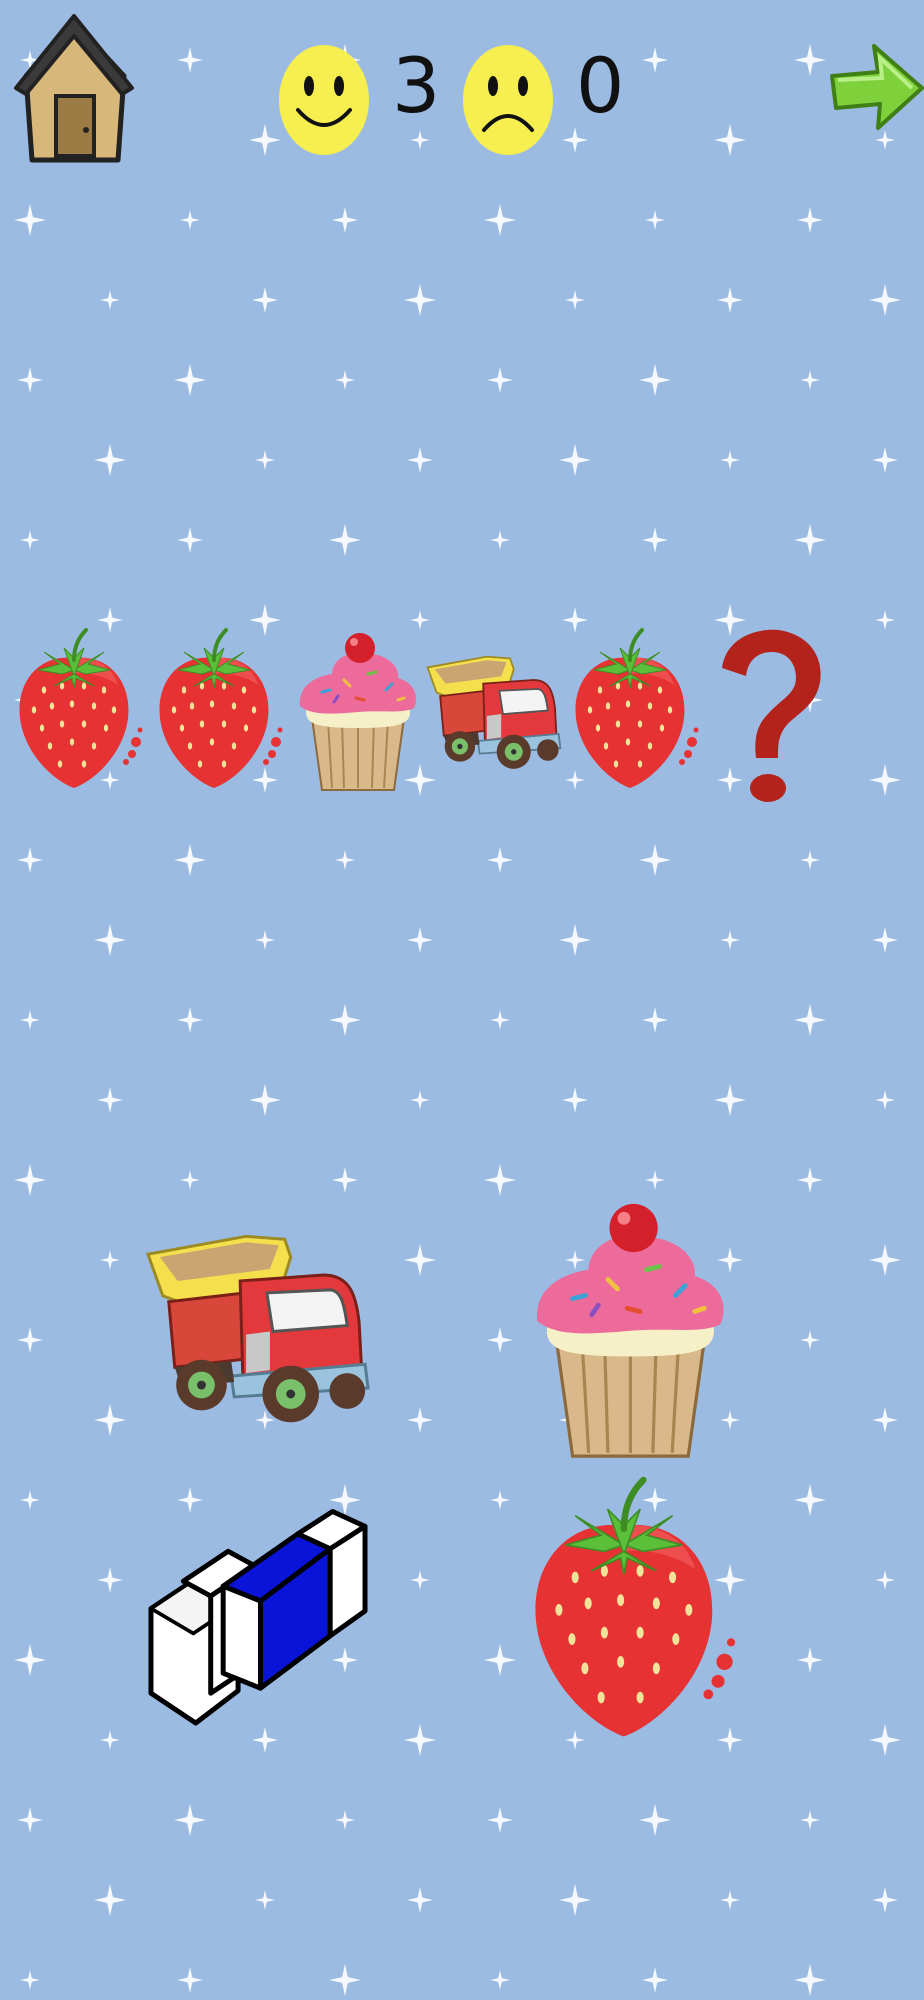 This screenshot has width=924, height=2000. I want to click on correct-count: 3, so click(416, 85).